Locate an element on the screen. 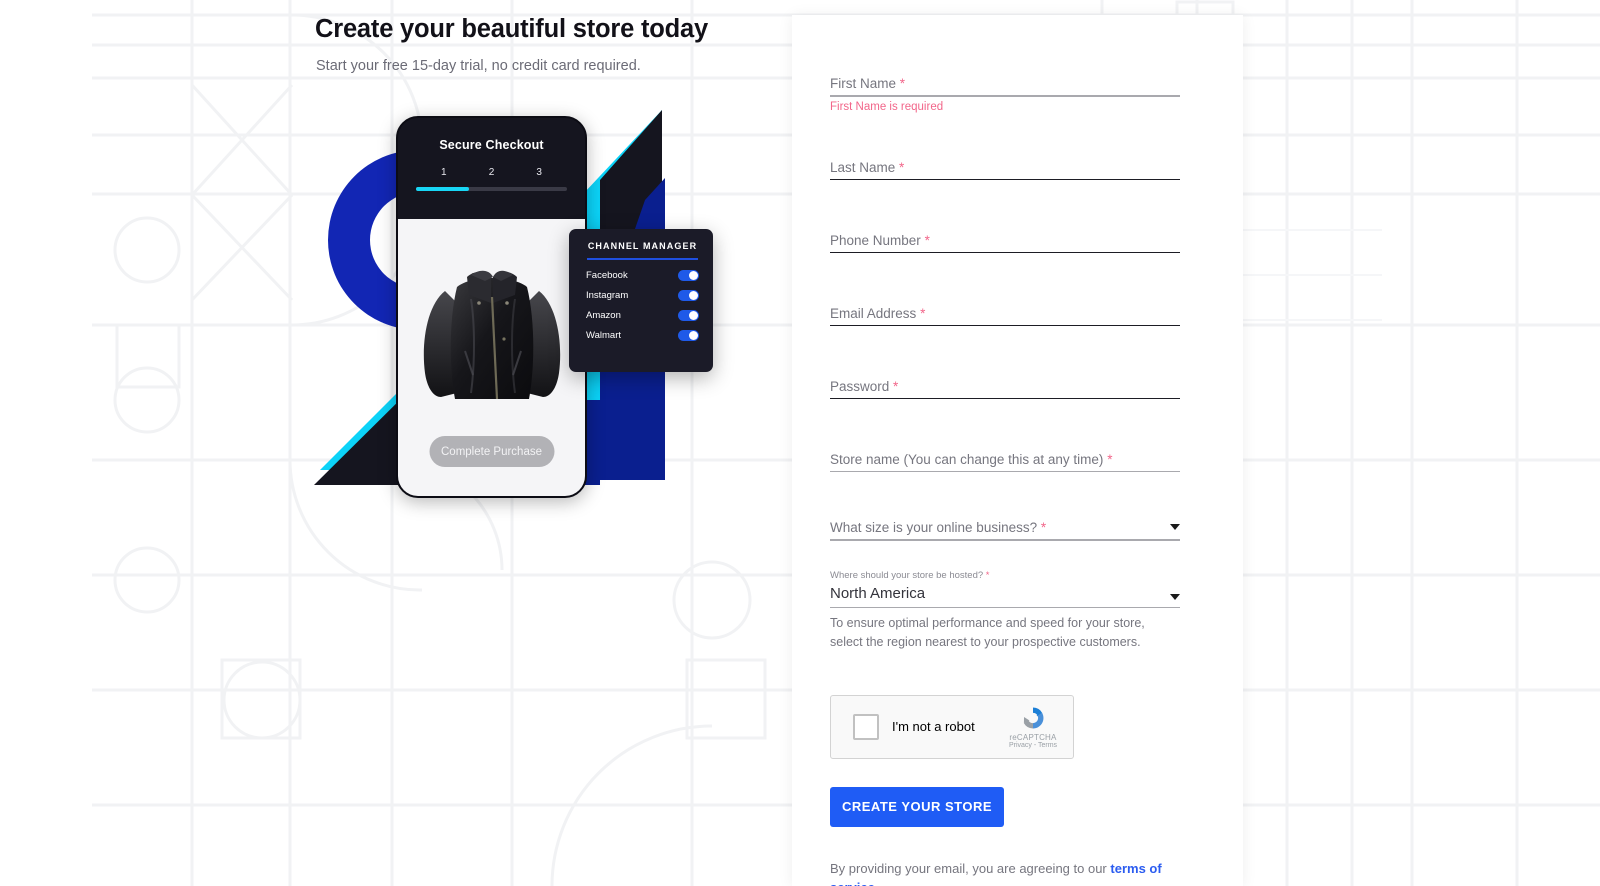  phone-number-input is located at coordinates (1005, 252).